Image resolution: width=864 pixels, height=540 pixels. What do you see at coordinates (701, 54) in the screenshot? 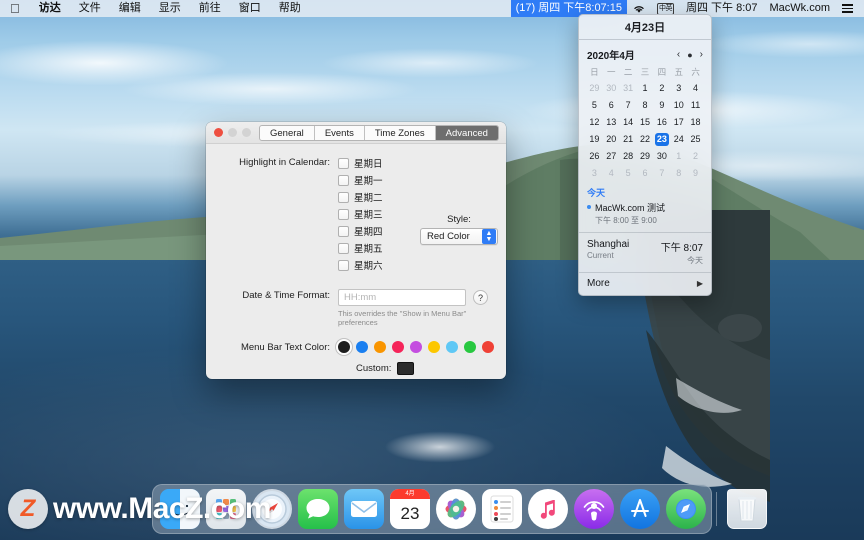
I see `chevron-right-icon: ›` at bounding box center [701, 54].